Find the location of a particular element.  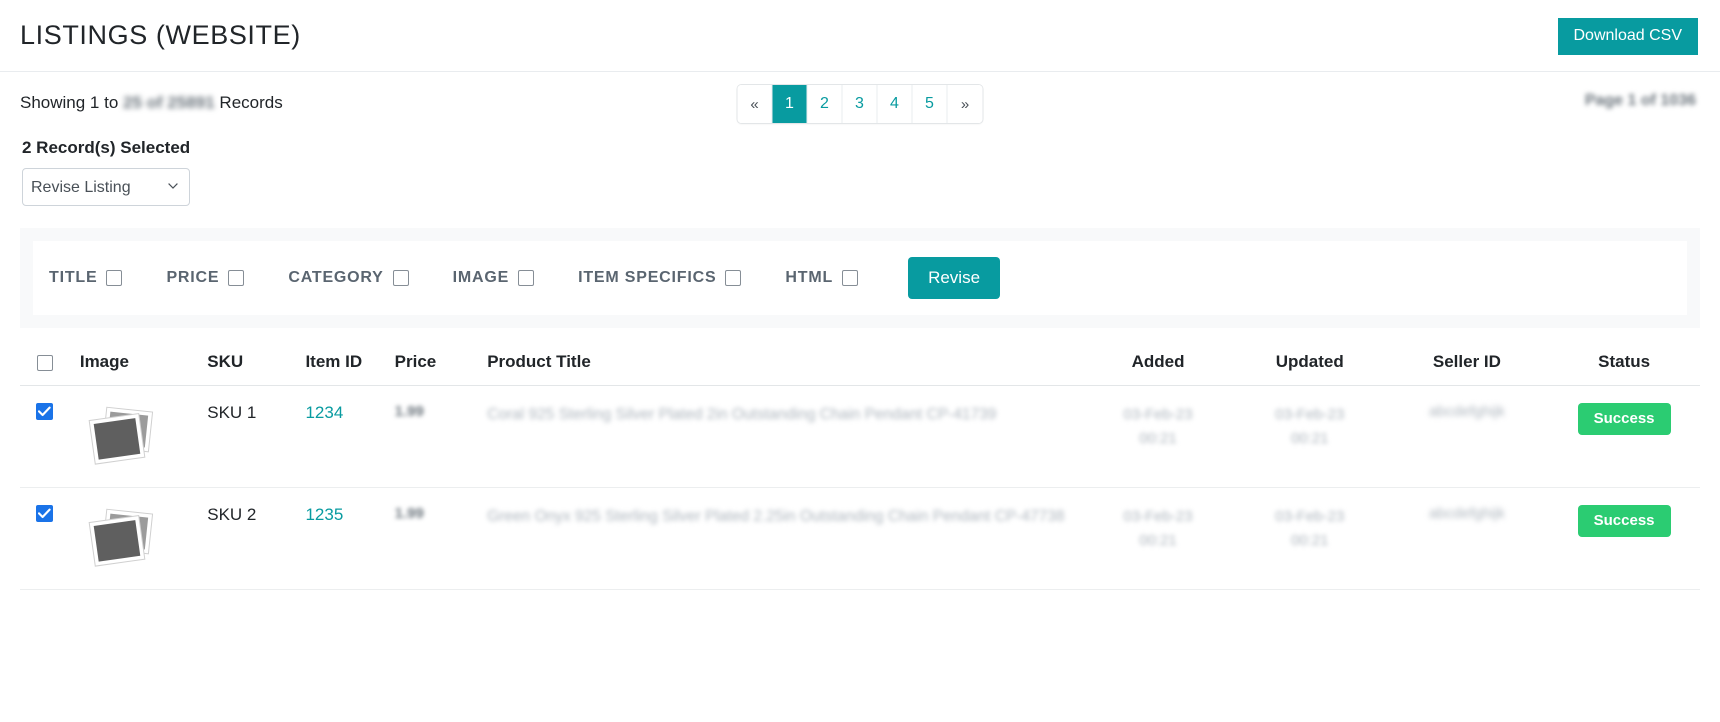

showing-records-text: Showing 1 to 25 of 25891 Records is located at coordinates (151, 103).